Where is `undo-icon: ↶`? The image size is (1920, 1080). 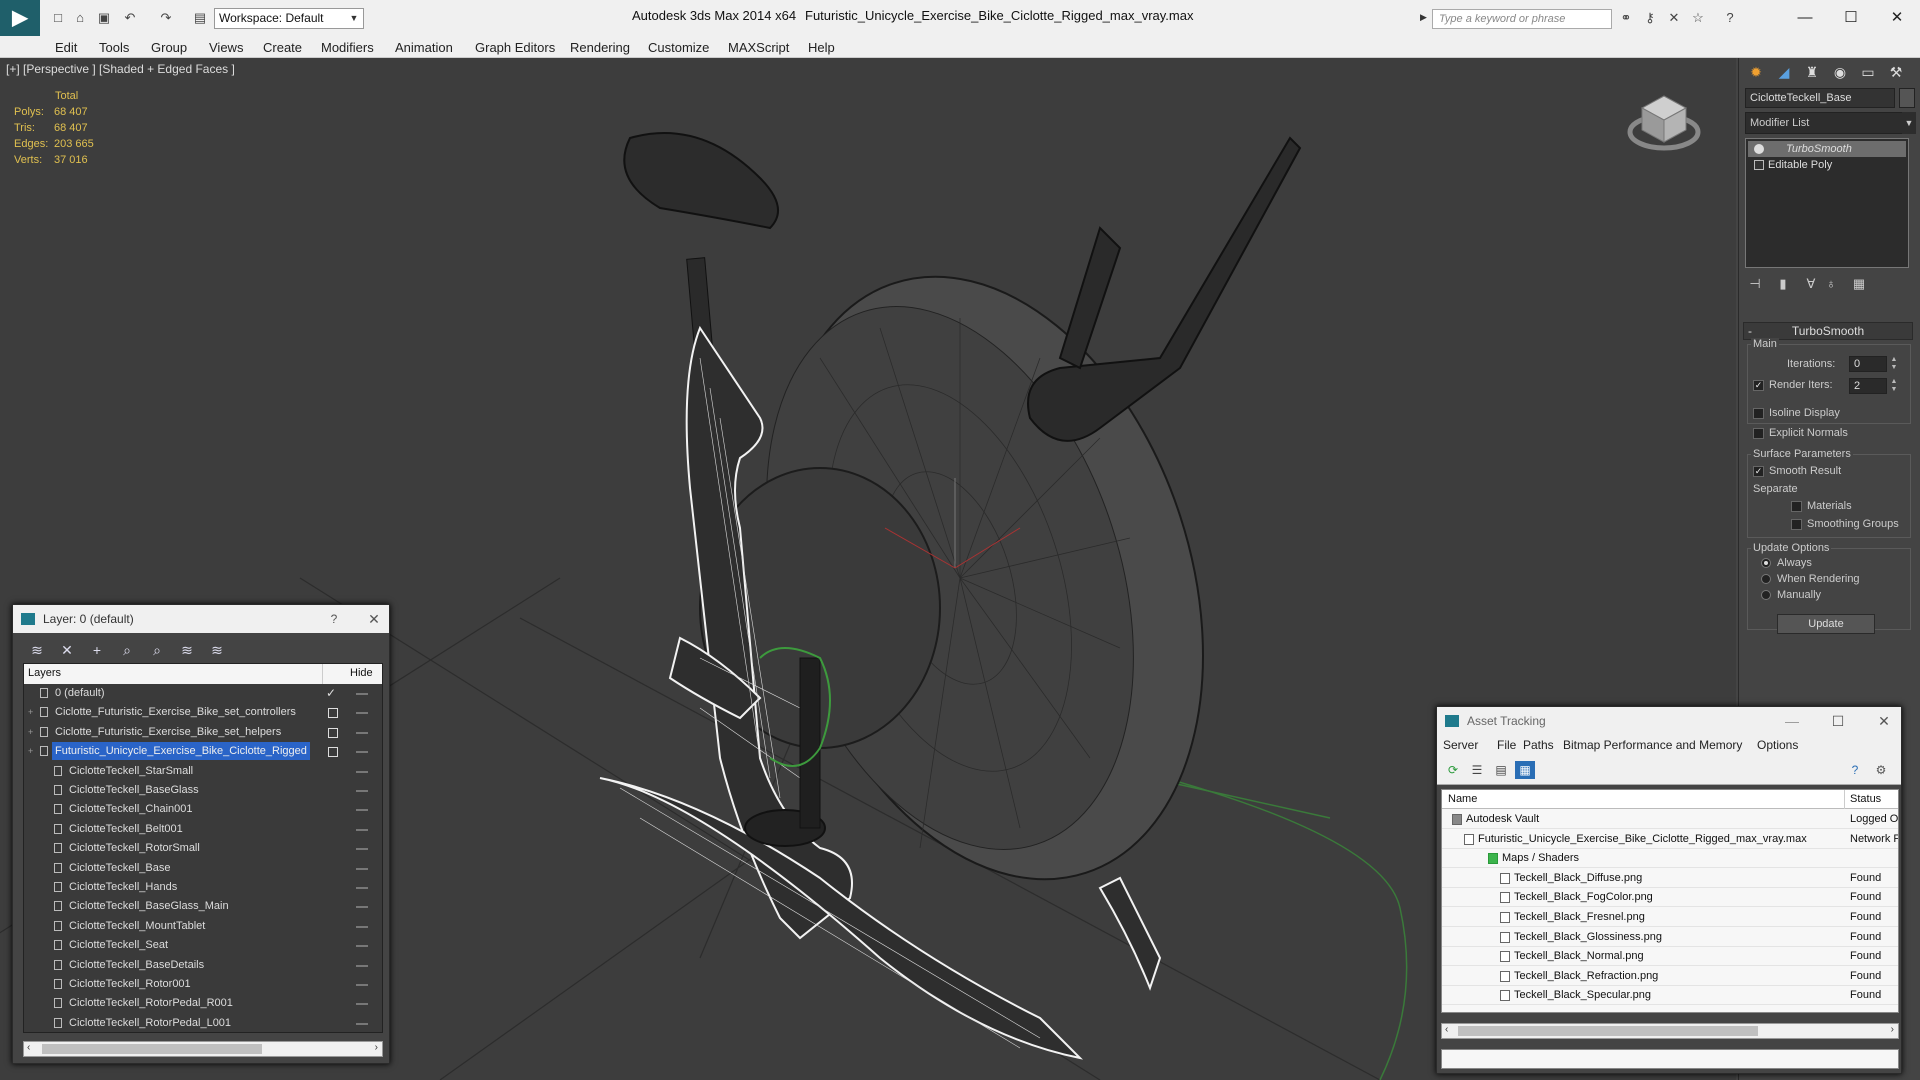
undo-icon: ↶ is located at coordinates (130, 18).